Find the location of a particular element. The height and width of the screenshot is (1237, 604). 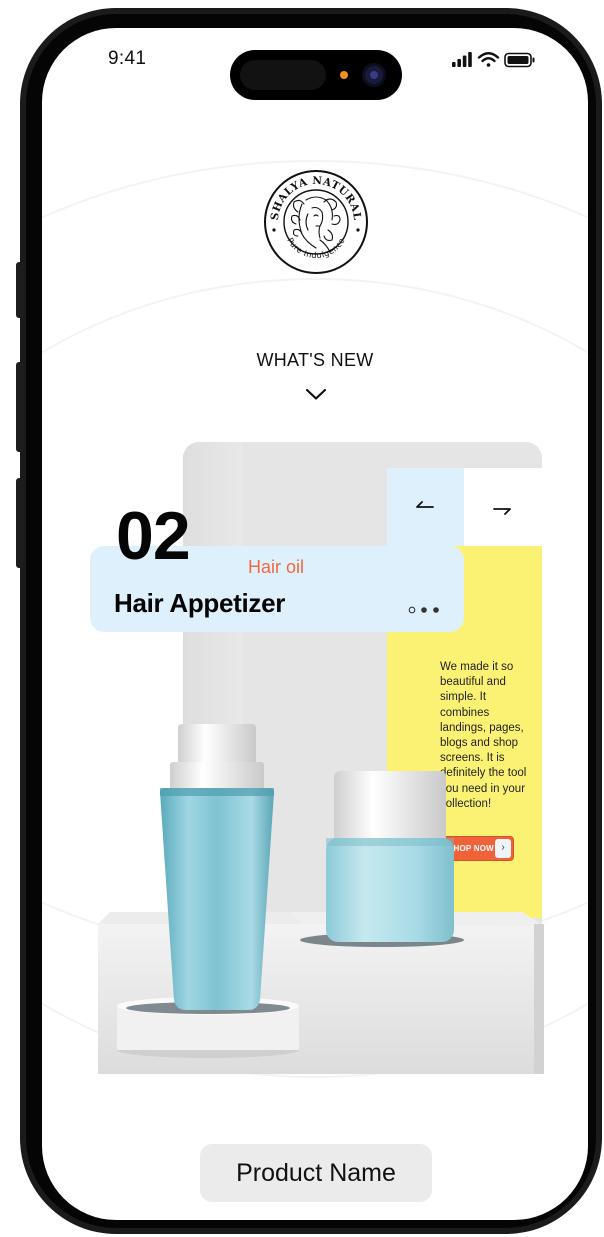

volume-up-button is located at coordinates (20, 407).